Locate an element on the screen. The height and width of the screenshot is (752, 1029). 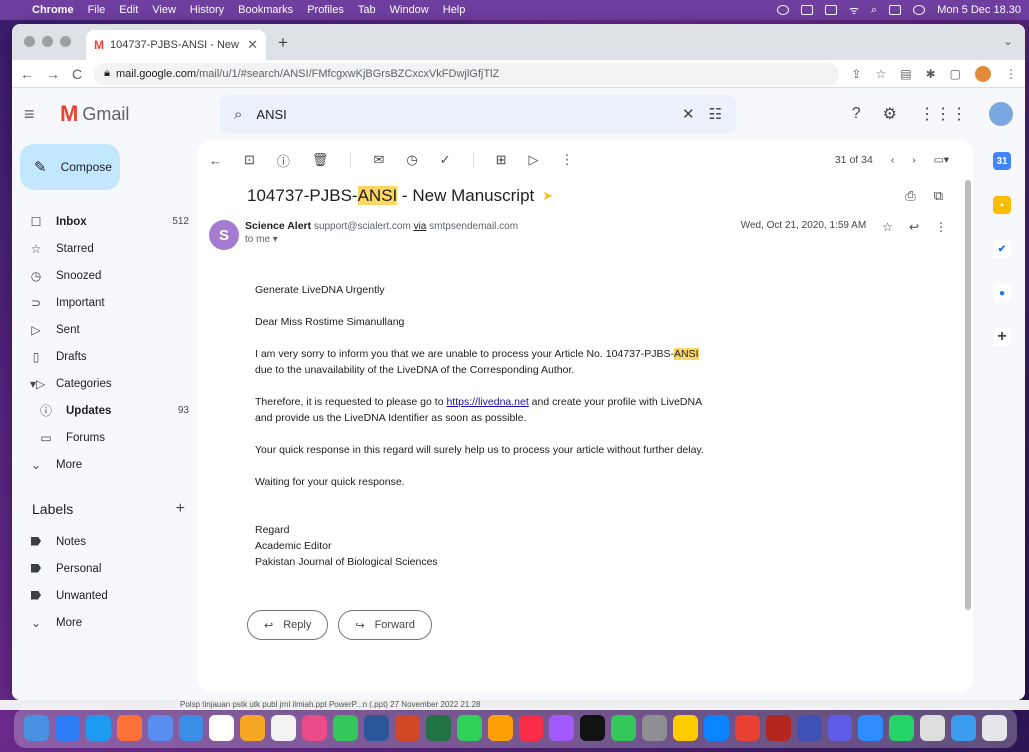
contacts-icon: ● is located at coordinates (1002, 293).